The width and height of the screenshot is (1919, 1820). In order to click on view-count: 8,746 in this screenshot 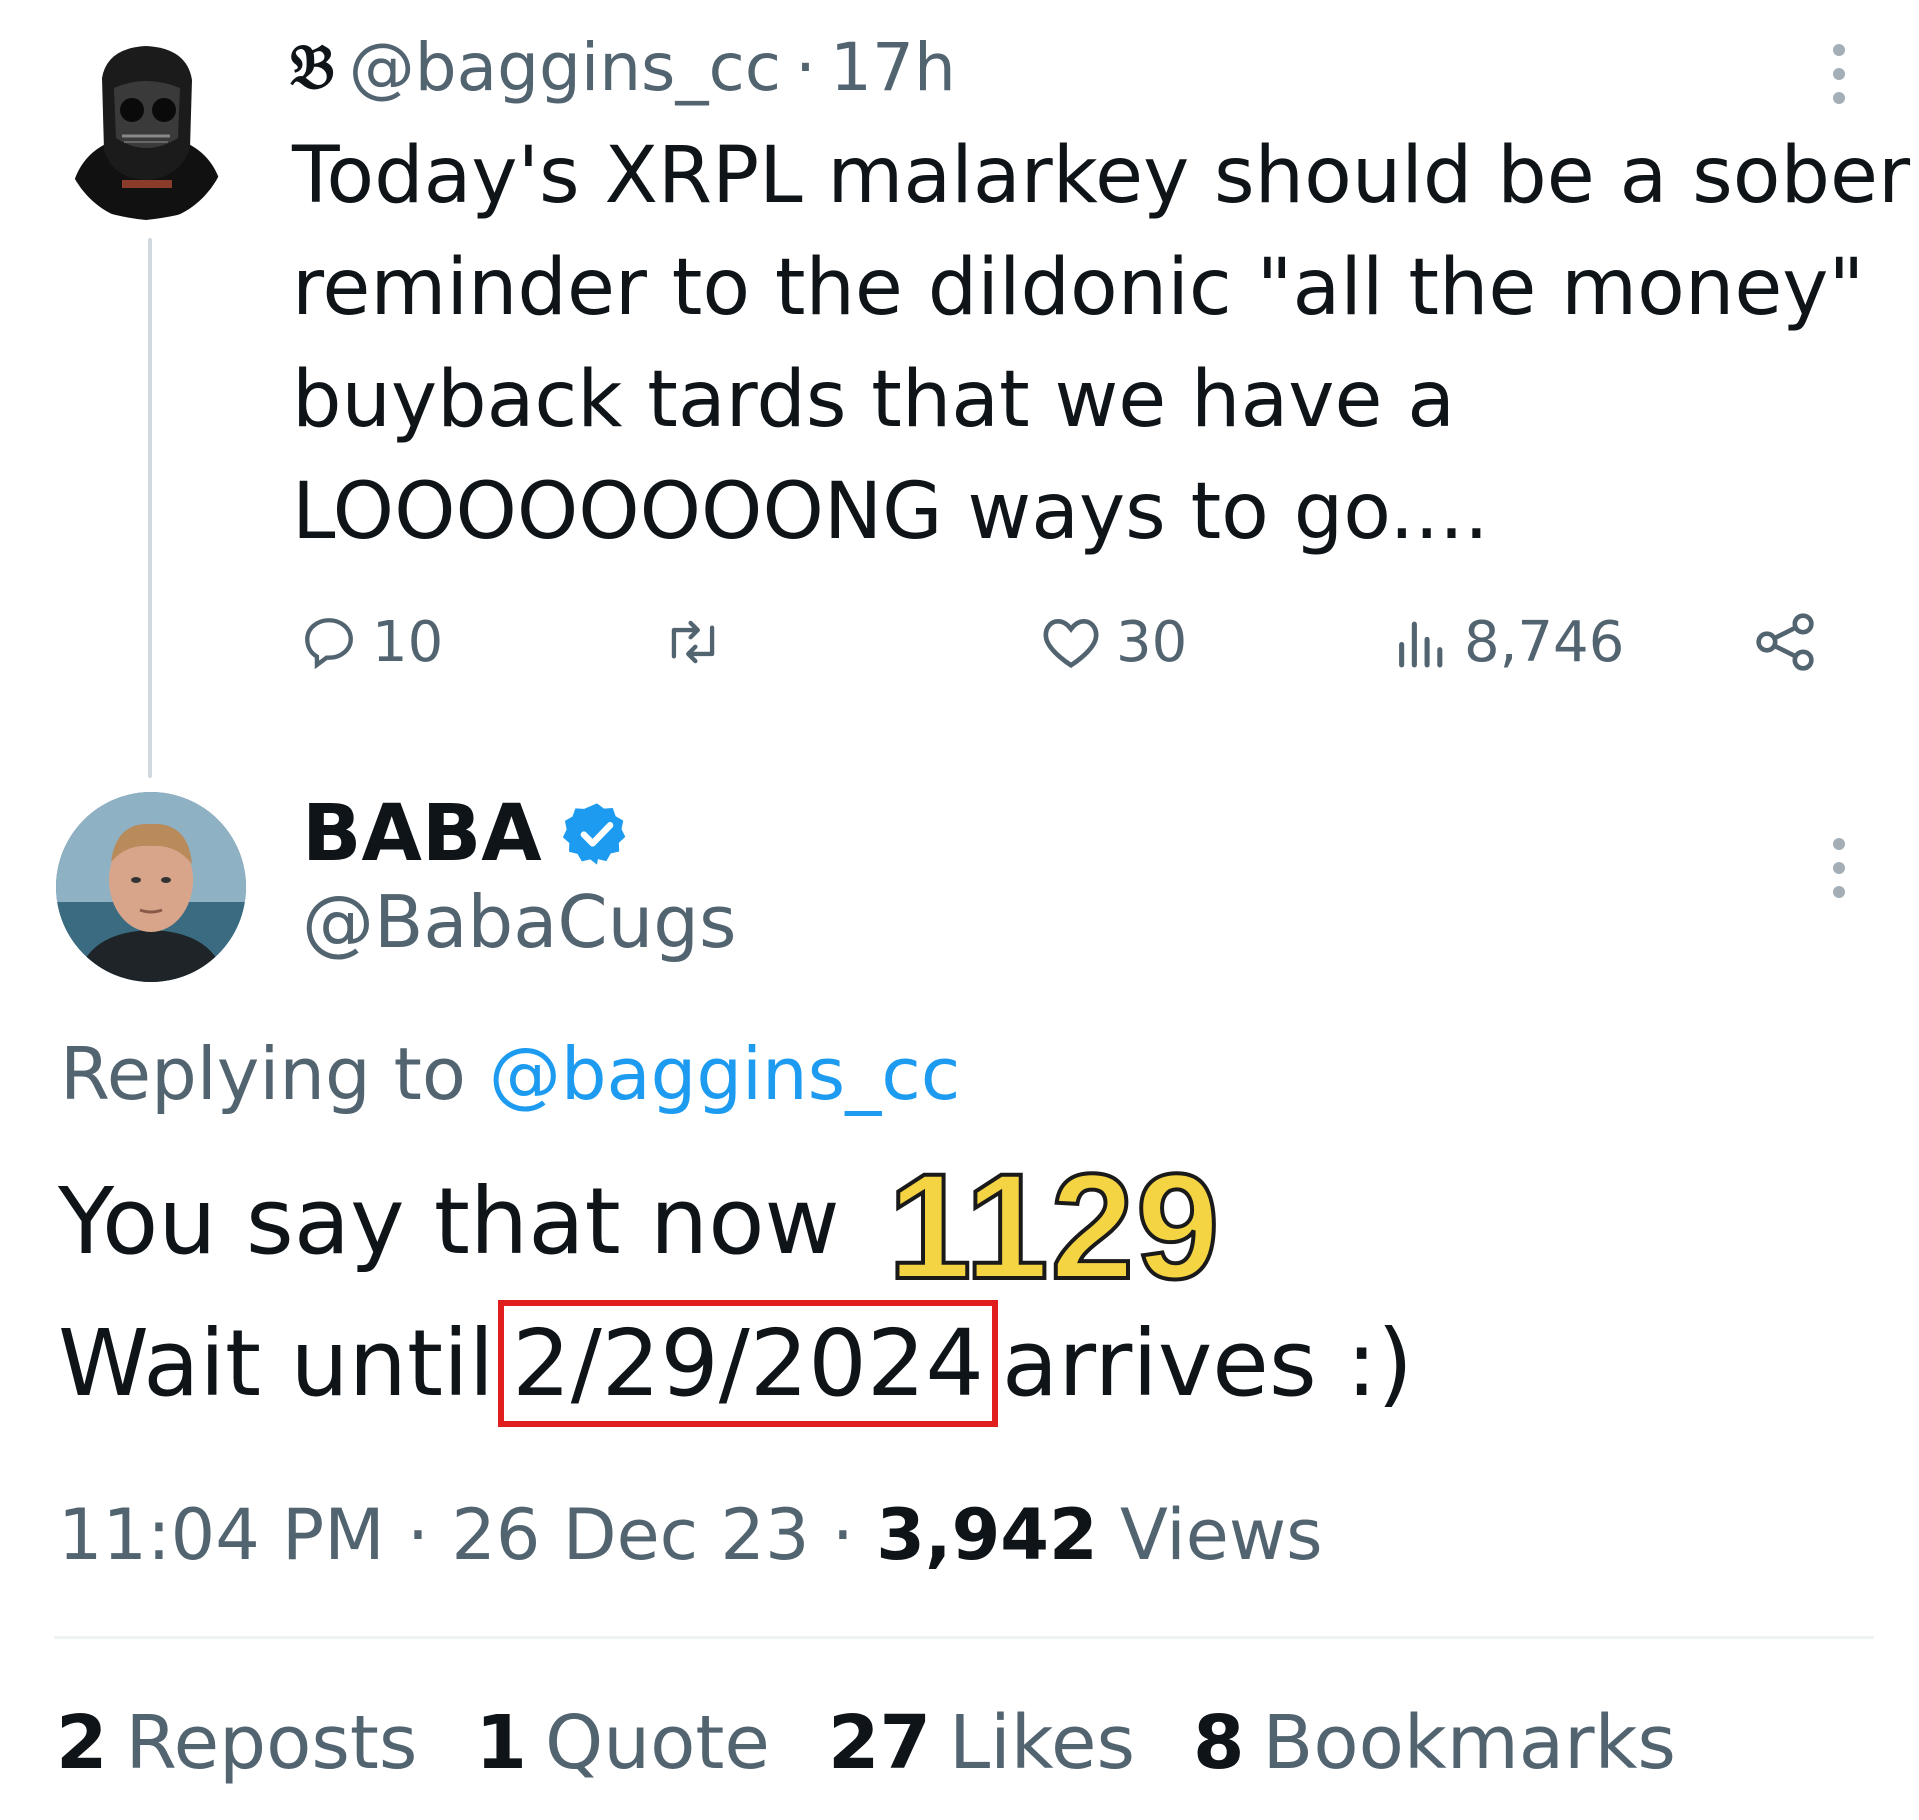, I will do `click(1544, 642)`.